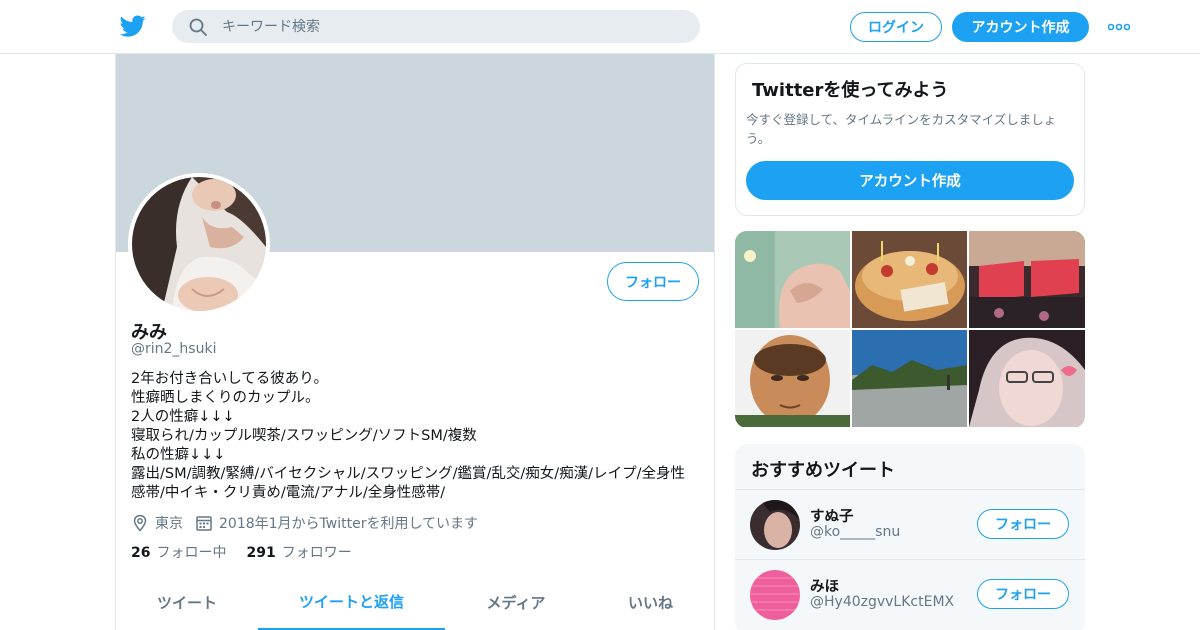 Image resolution: width=1200 pixels, height=630 pixels. What do you see at coordinates (901, 129) in the screenshot?
I see `signup-card-description: 今すぐ登録して、タイムラインをカスタマイズしましょう。` at bounding box center [901, 129].